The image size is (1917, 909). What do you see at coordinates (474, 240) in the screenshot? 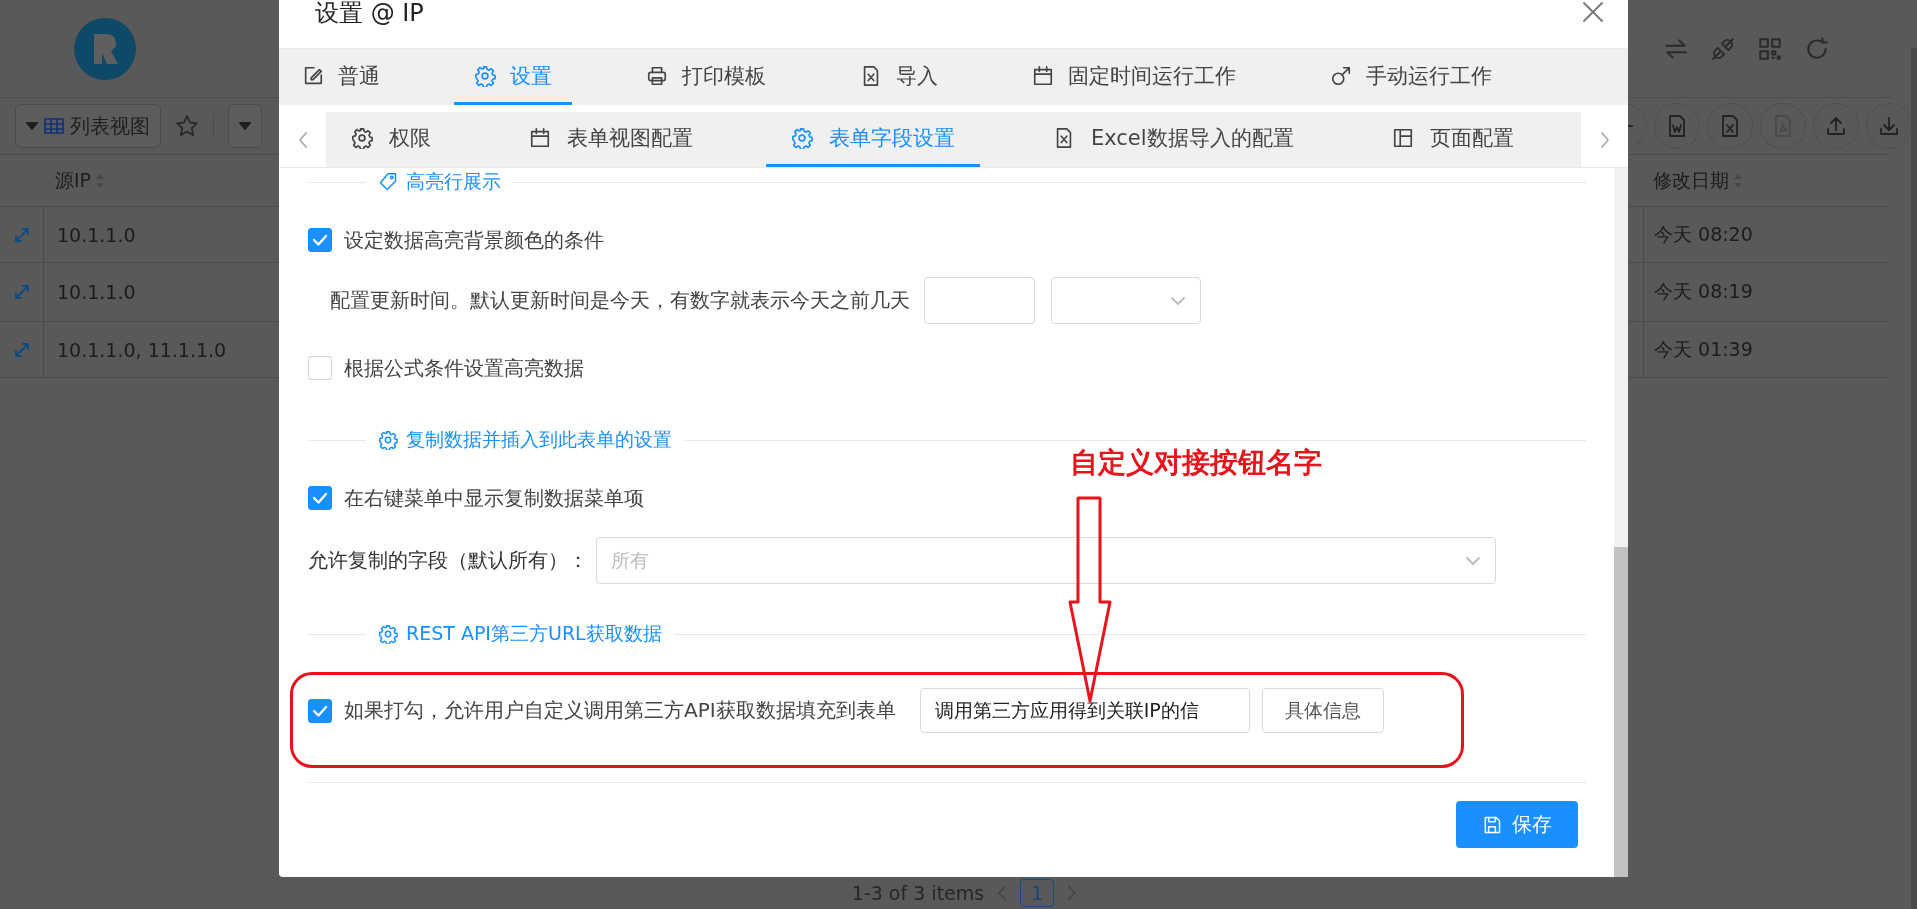
I see `checkbox-label: 设定数据高亮背景颜色的条件` at bounding box center [474, 240].